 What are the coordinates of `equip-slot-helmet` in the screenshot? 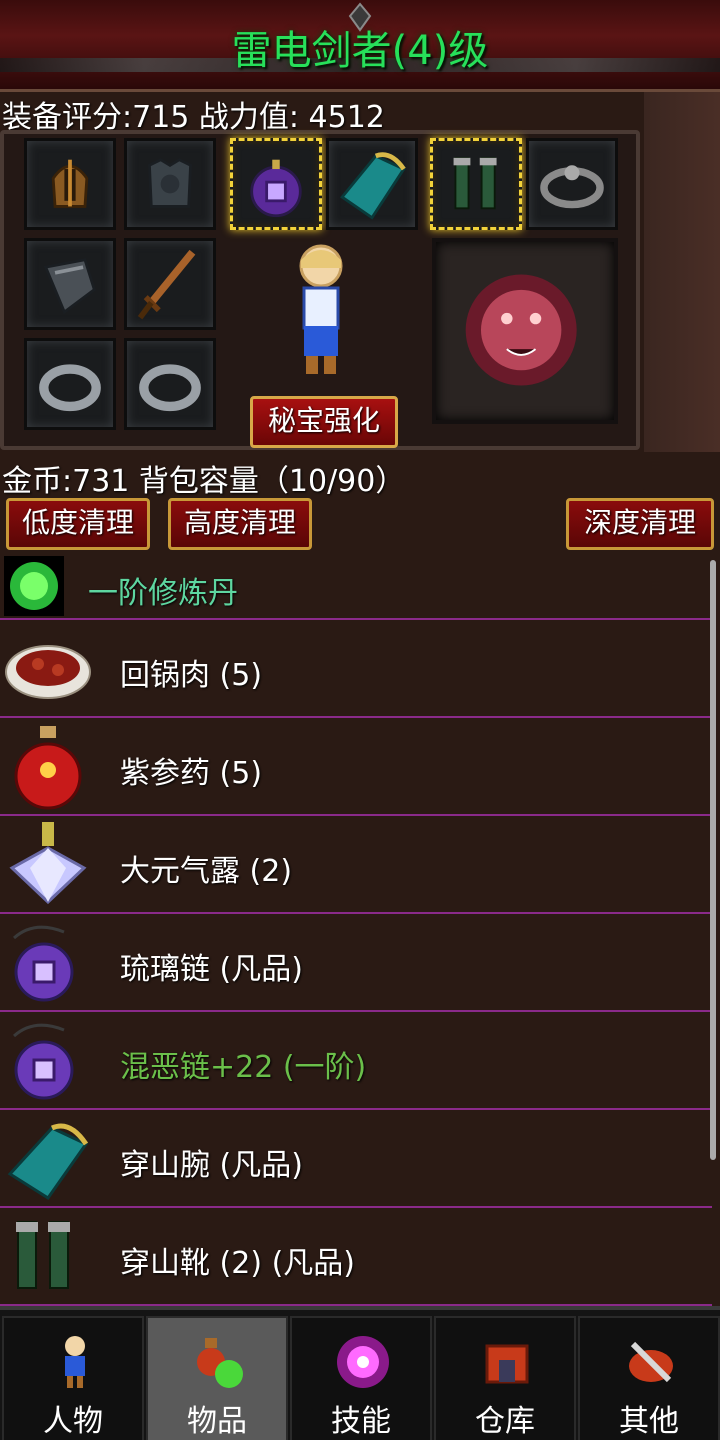 It's located at (70, 184).